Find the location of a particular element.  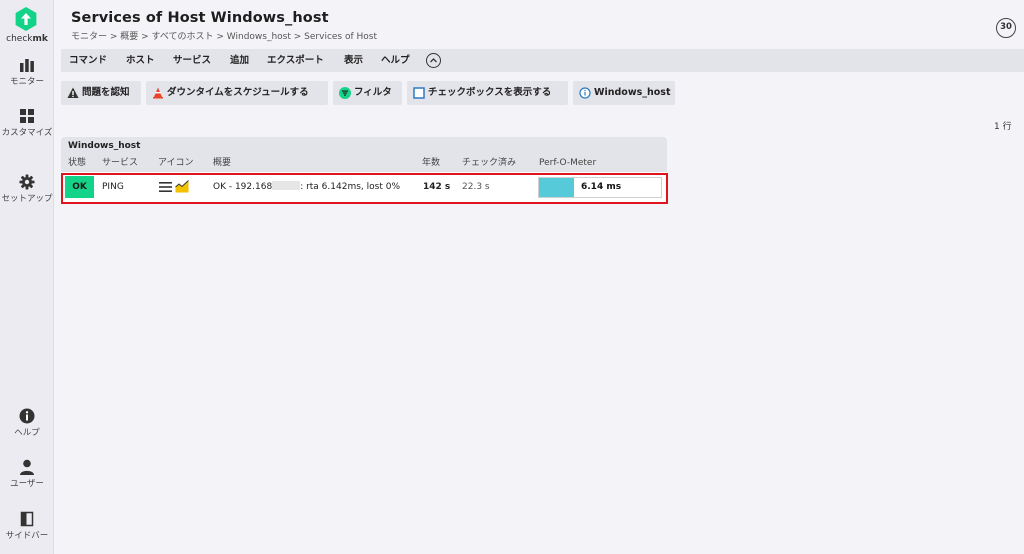

perf-o-meter: 6.14 ms is located at coordinates (600, 187).